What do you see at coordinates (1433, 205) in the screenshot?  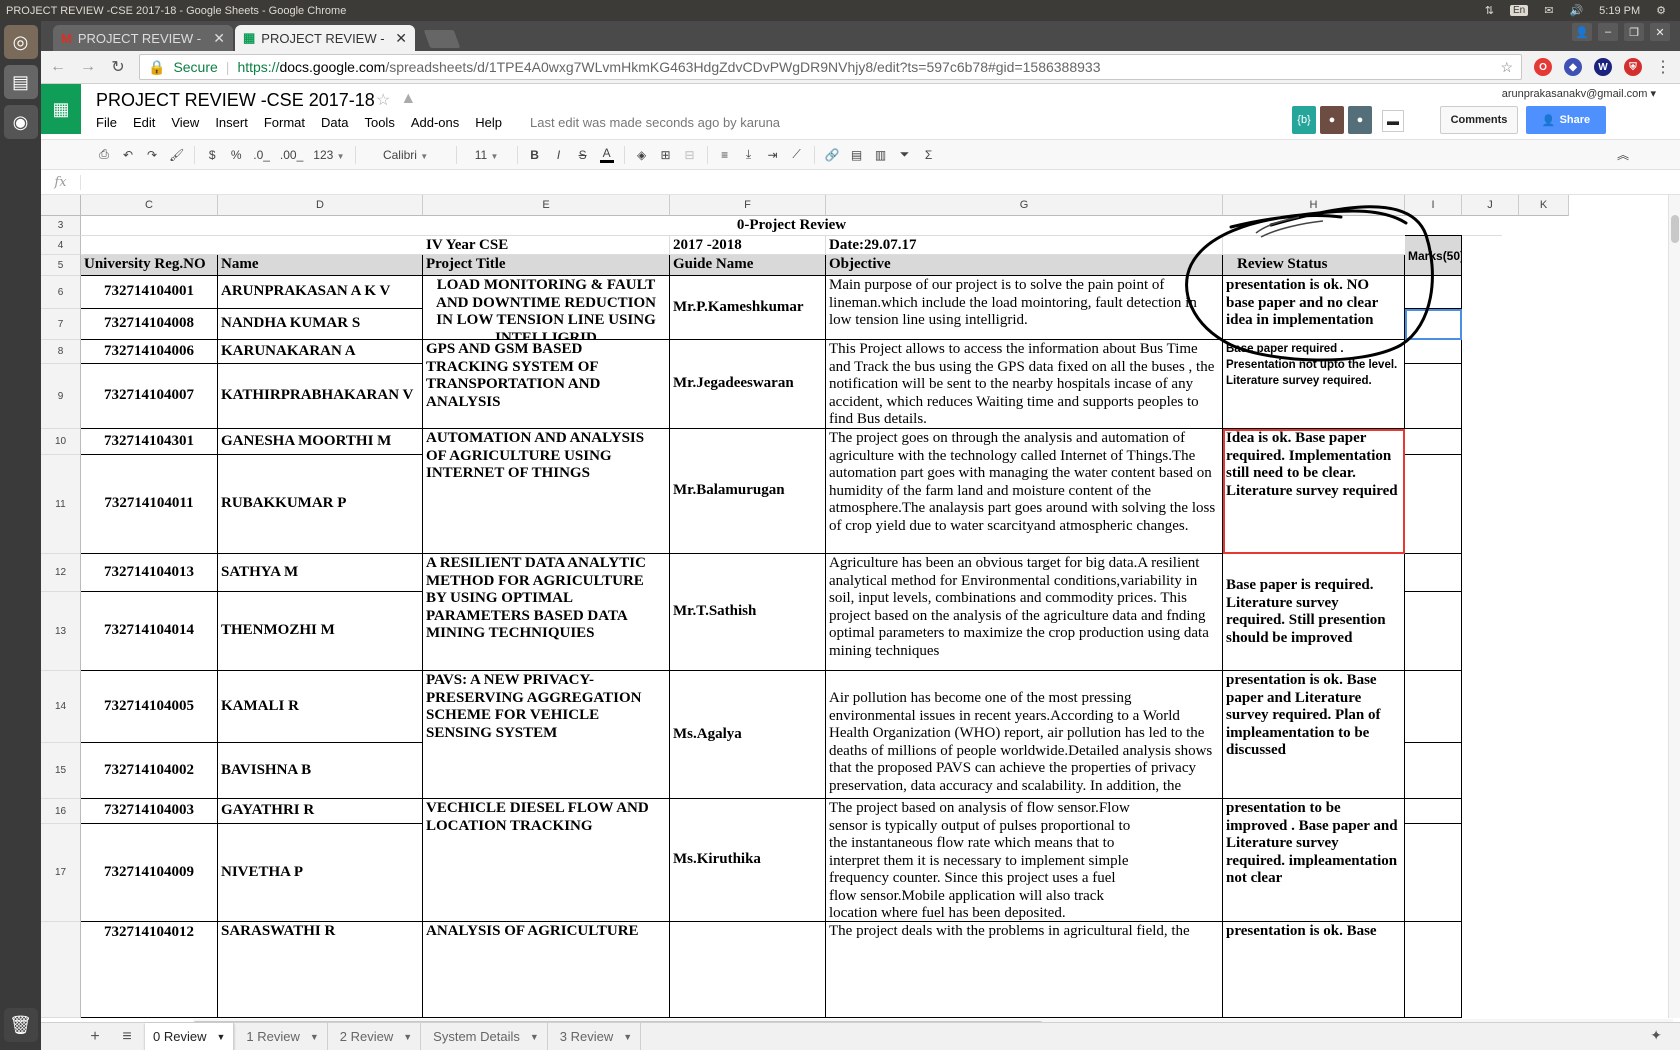 I see `column-header-i: I` at bounding box center [1433, 205].